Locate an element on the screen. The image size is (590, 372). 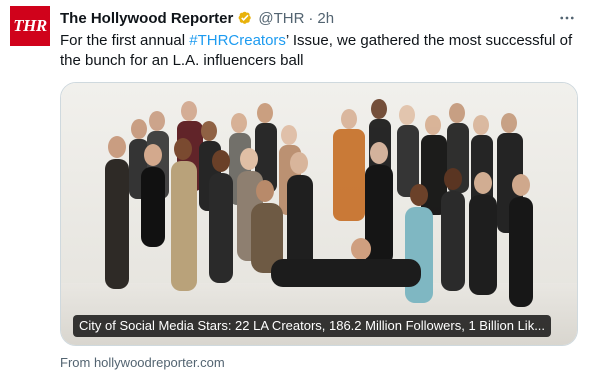
tweet-header: The Hollywood Reporter @THR · 2h is located at coordinates (197, 18).